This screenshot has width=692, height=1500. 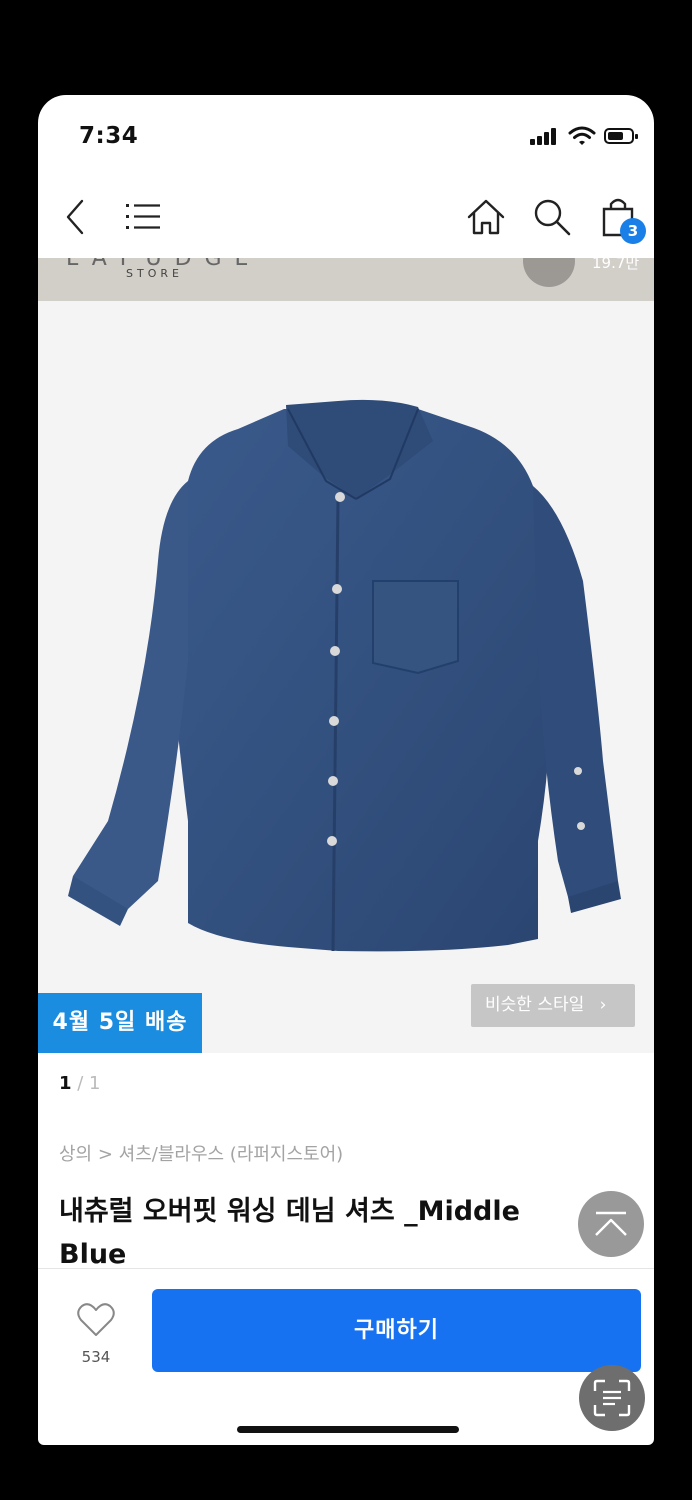 I want to click on wifi-icon, so click(x=582, y=135).